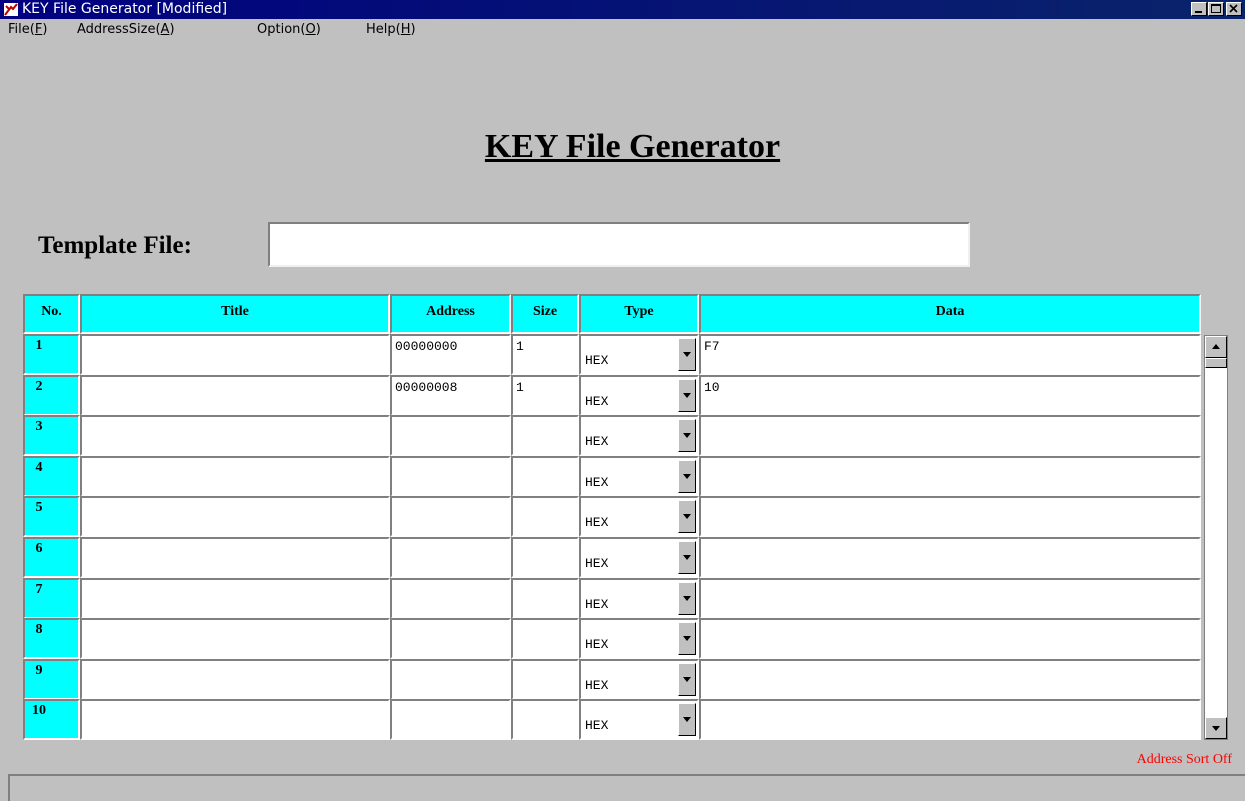 The width and height of the screenshot is (1245, 801). I want to click on data-field: 10, so click(950, 395).